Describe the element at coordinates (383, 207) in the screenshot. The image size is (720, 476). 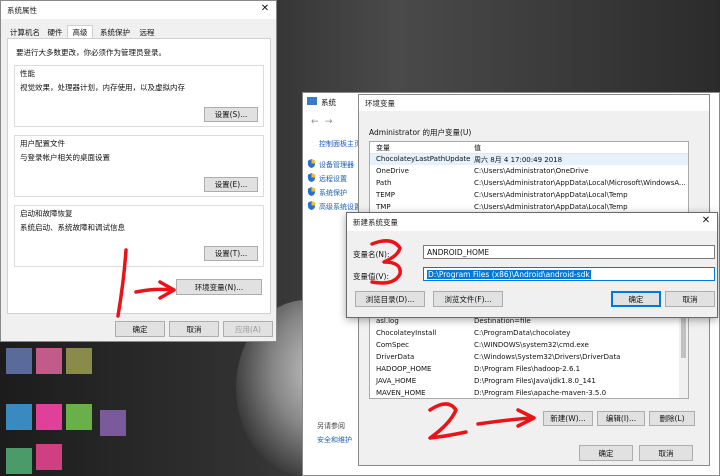
I see `var-name: TMP` at that location.